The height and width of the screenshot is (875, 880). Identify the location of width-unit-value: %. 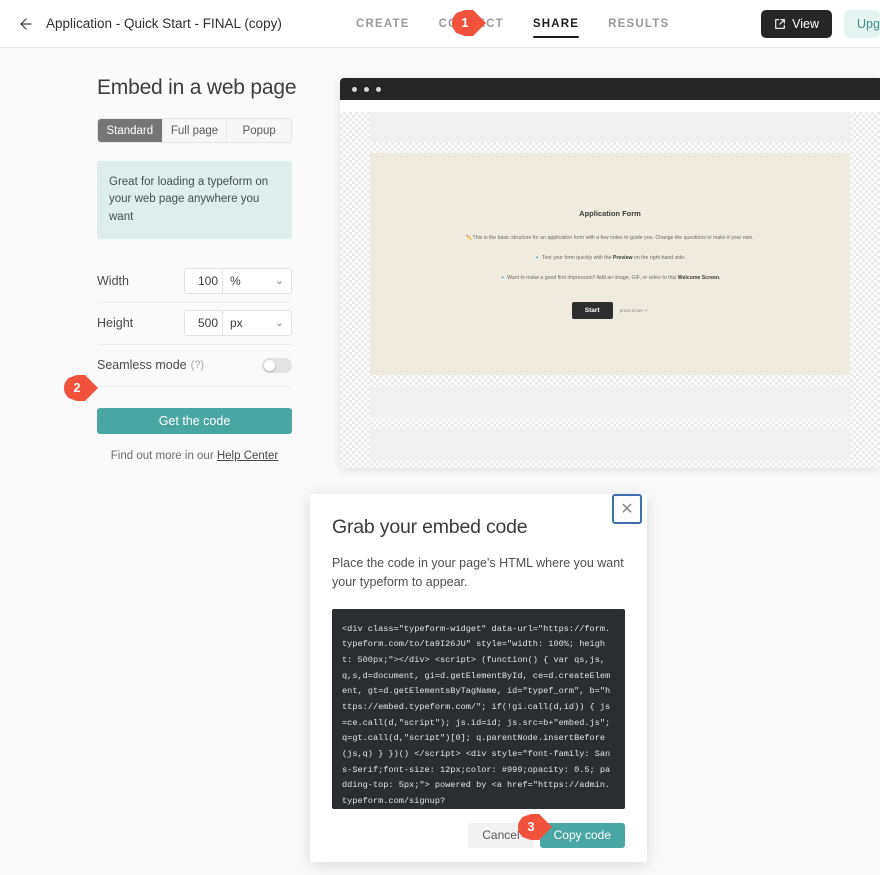
(235, 281).